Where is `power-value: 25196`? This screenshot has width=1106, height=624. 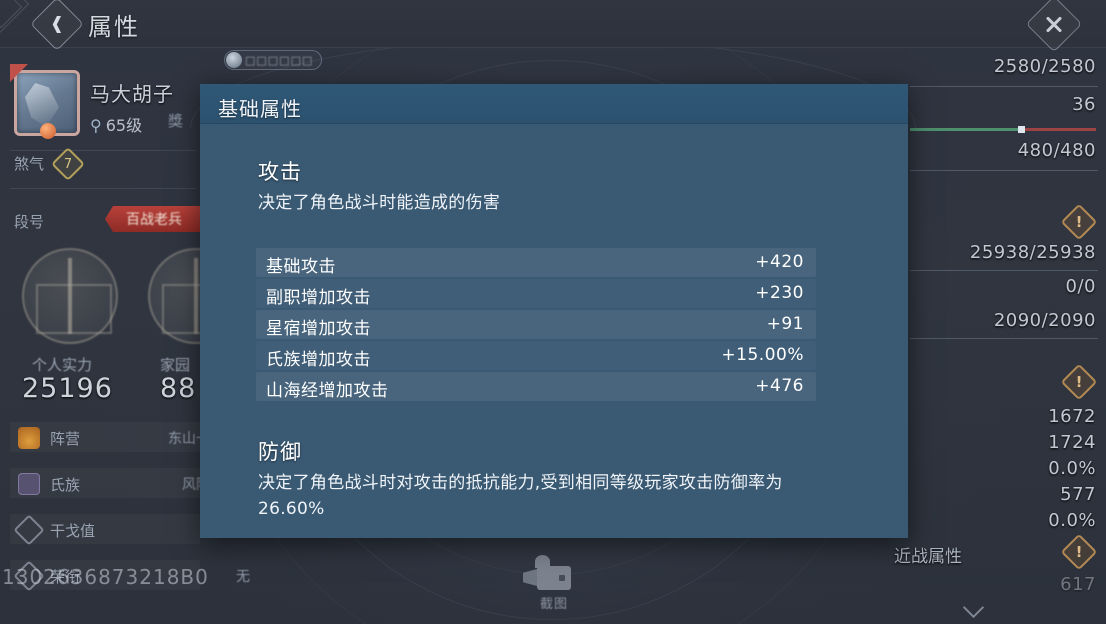 power-value: 25196 is located at coordinates (67, 388).